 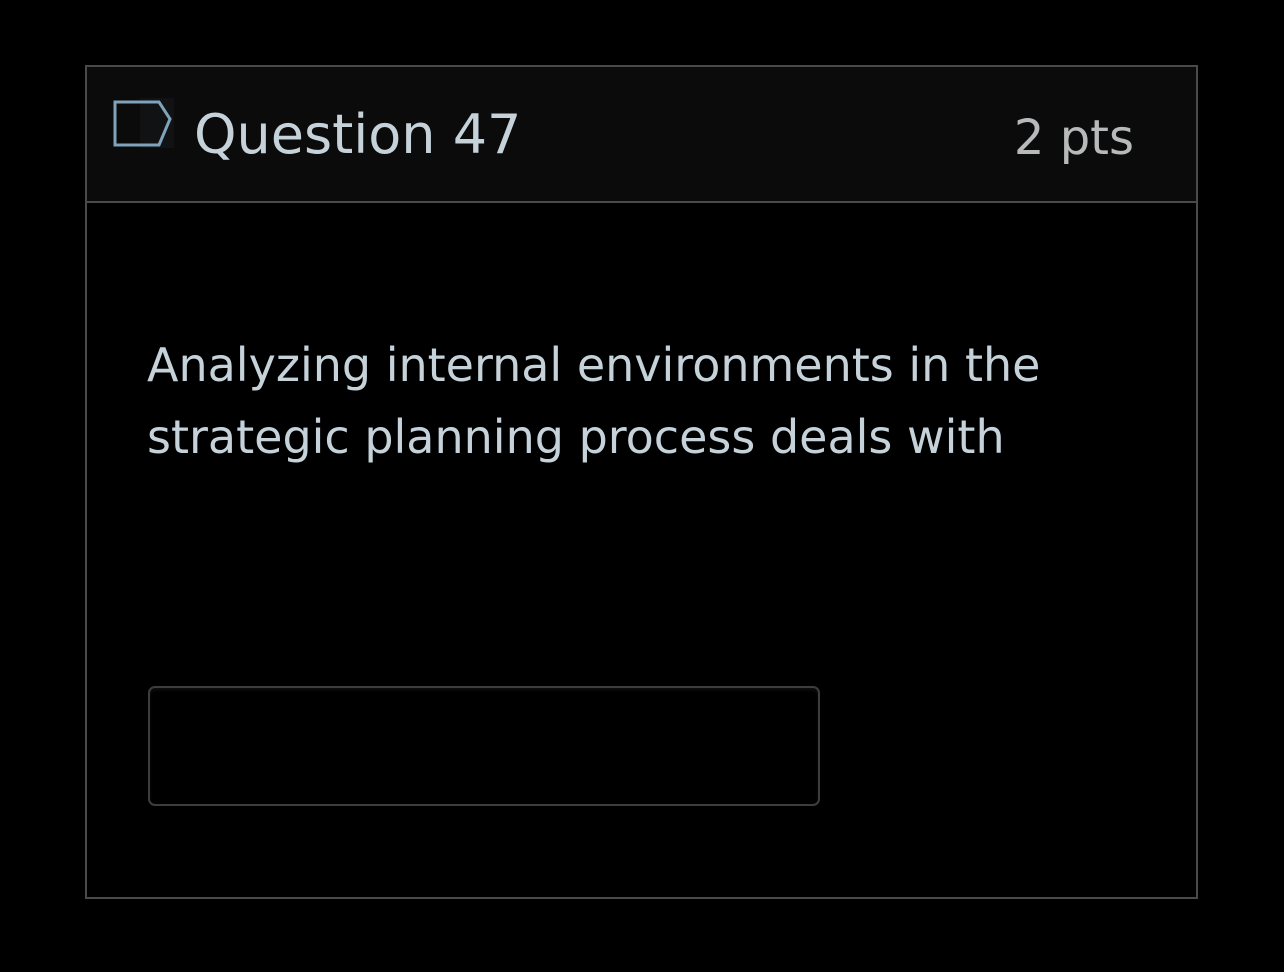 What do you see at coordinates (358, 134) in the screenshot?
I see `question-title: Question 47` at bounding box center [358, 134].